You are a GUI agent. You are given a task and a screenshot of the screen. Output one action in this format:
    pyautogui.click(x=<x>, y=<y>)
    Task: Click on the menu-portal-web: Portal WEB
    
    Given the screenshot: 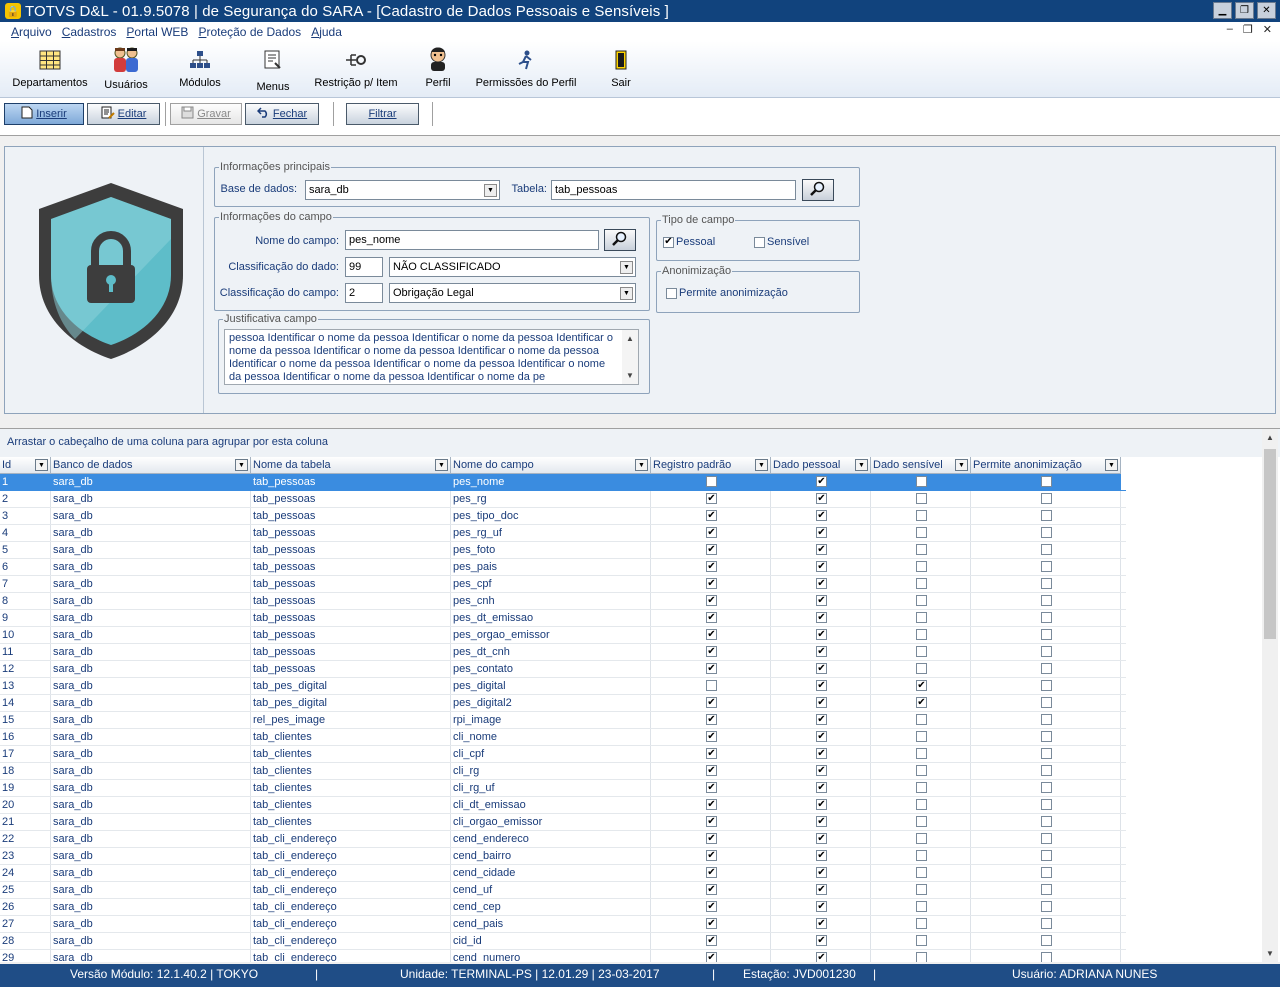 What is the action you would take?
    pyautogui.click(x=157, y=32)
    